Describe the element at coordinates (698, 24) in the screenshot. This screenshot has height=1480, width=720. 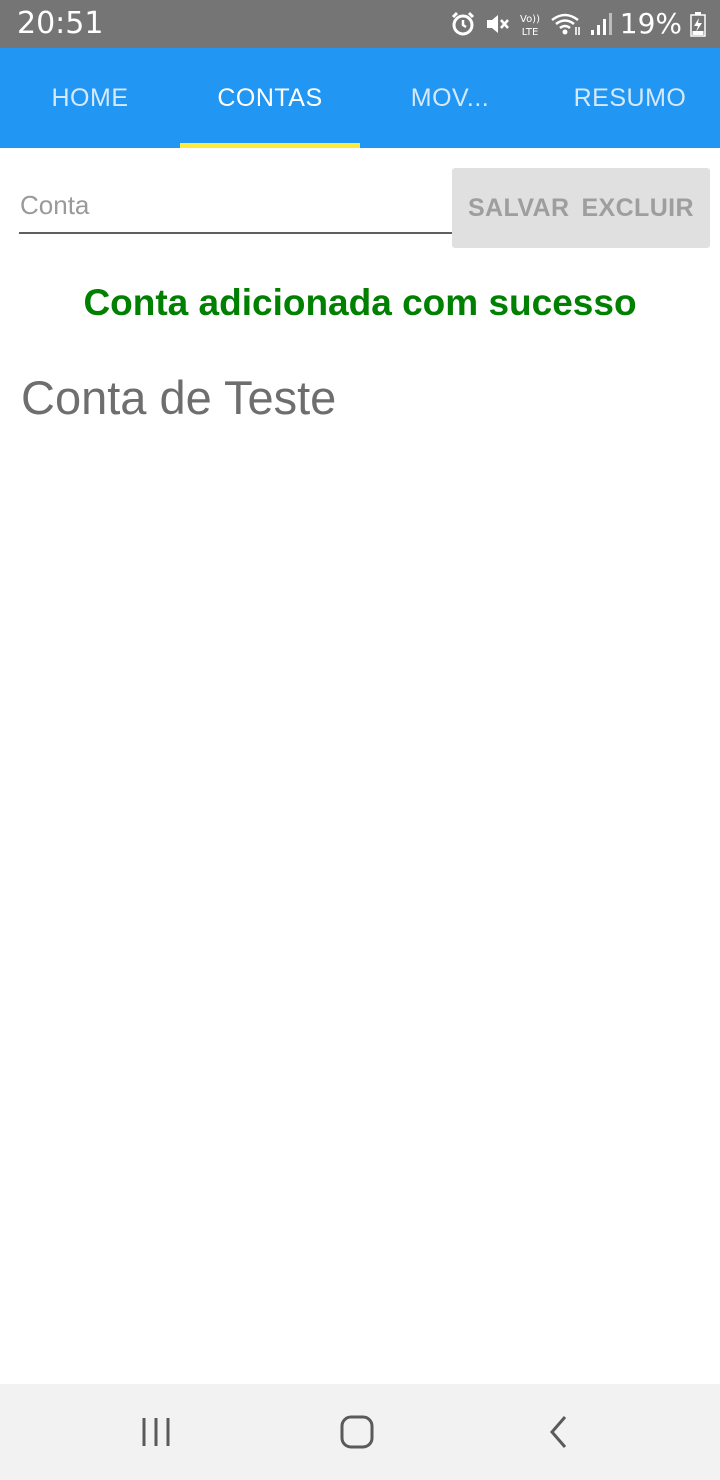
I see `battery-charging-icon` at that location.